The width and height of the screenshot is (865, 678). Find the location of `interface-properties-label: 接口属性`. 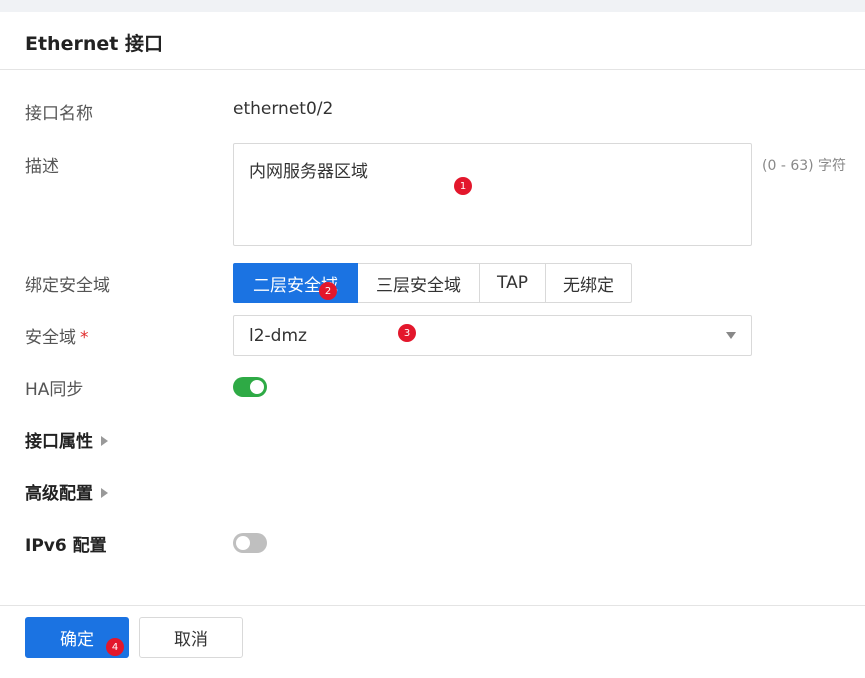

interface-properties-label: 接口属性 is located at coordinates (59, 442).